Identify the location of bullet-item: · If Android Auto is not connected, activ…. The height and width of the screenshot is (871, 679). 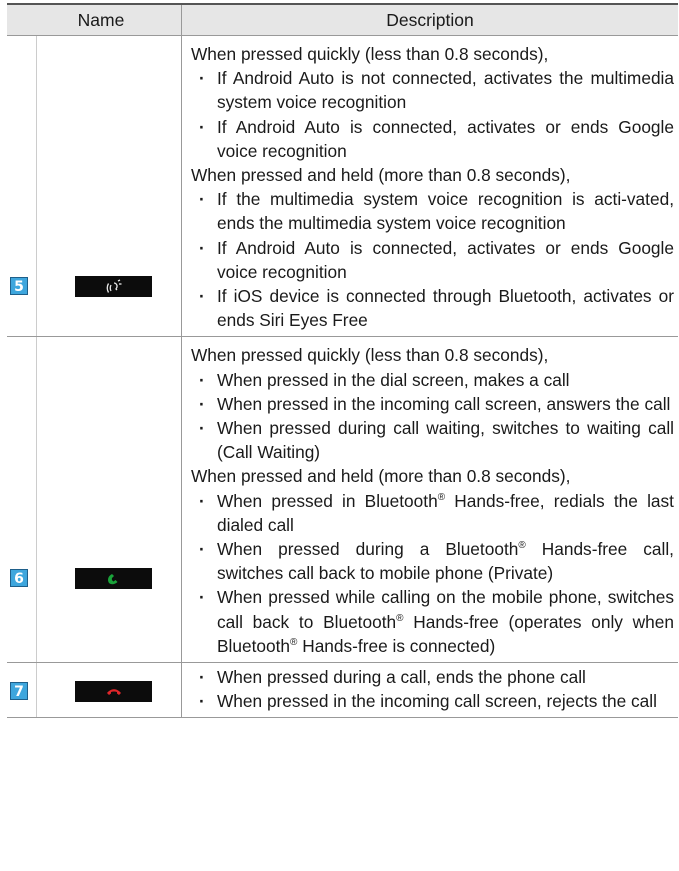
(434, 90).